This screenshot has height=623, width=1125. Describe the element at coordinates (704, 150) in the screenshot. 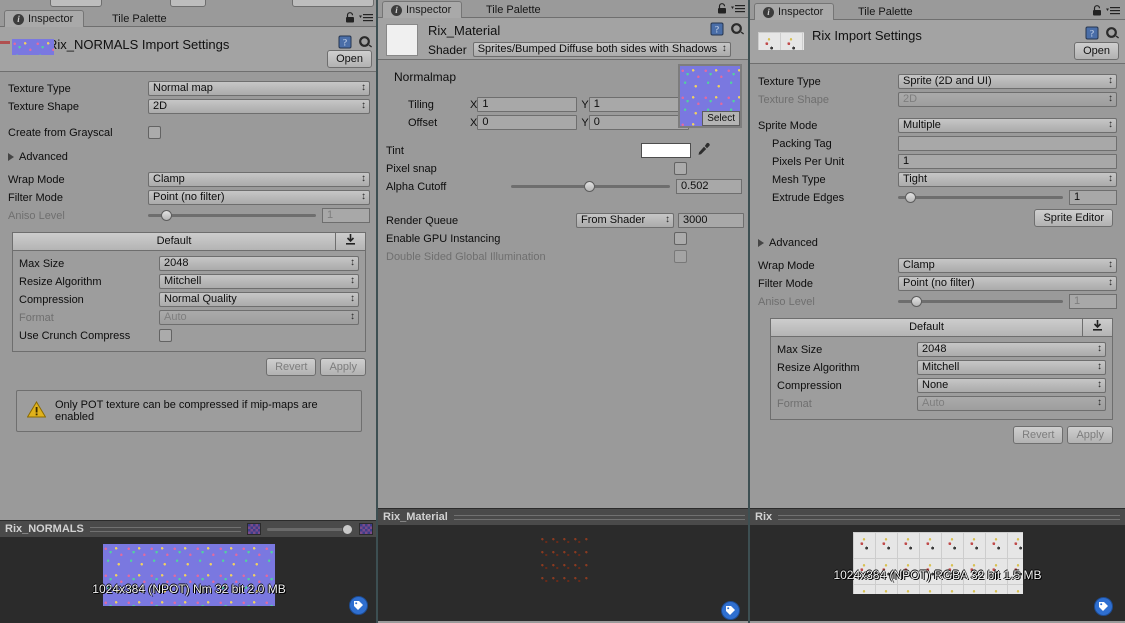

I see `eyedropper-icon` at that location.